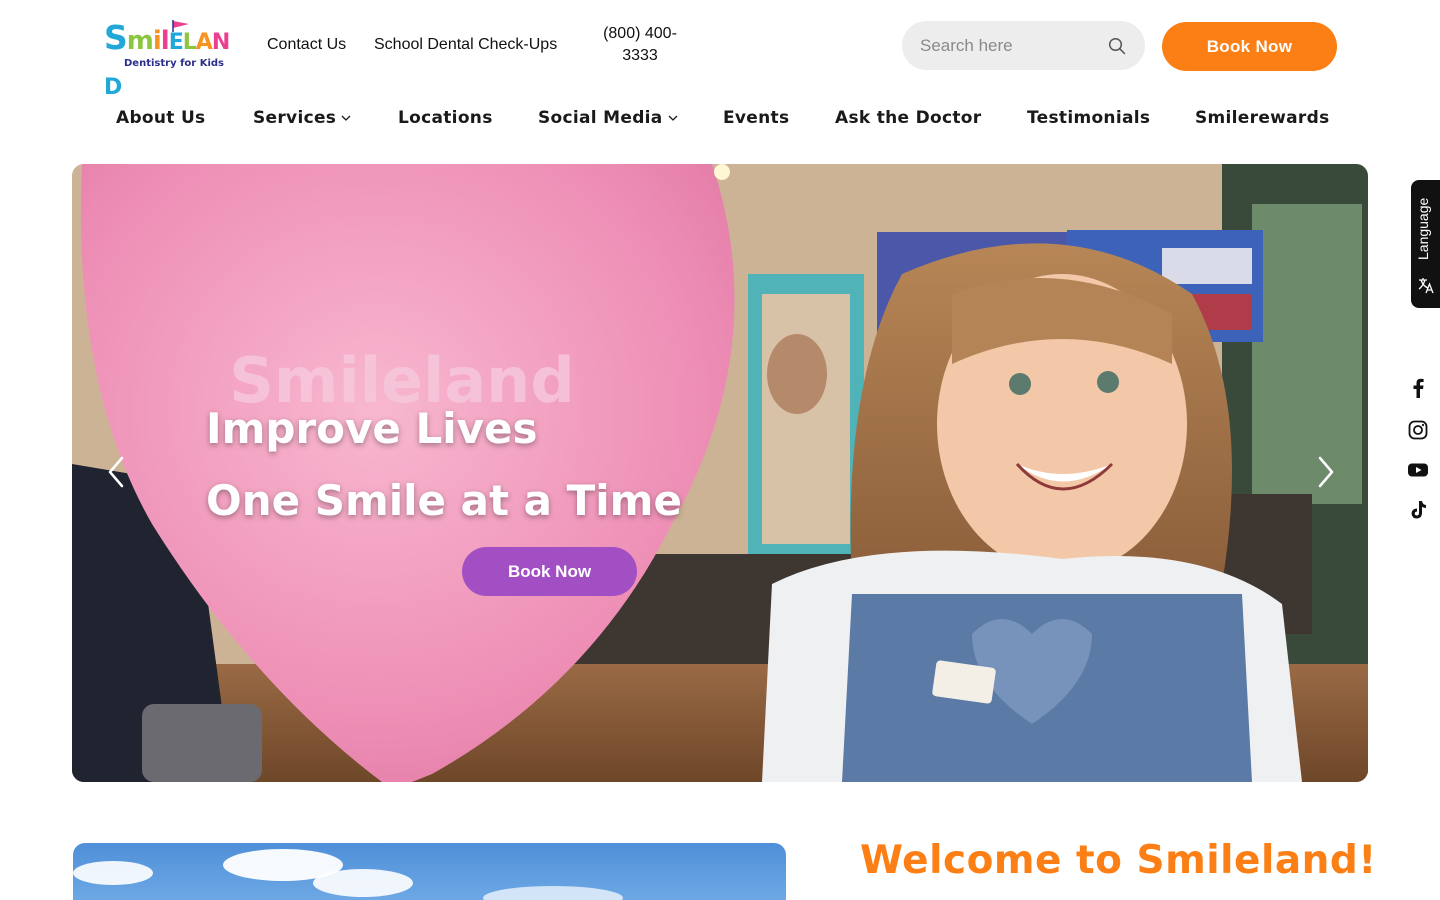  I want to click on nav-item-label: Ask the Doctor, so click(908, 118).